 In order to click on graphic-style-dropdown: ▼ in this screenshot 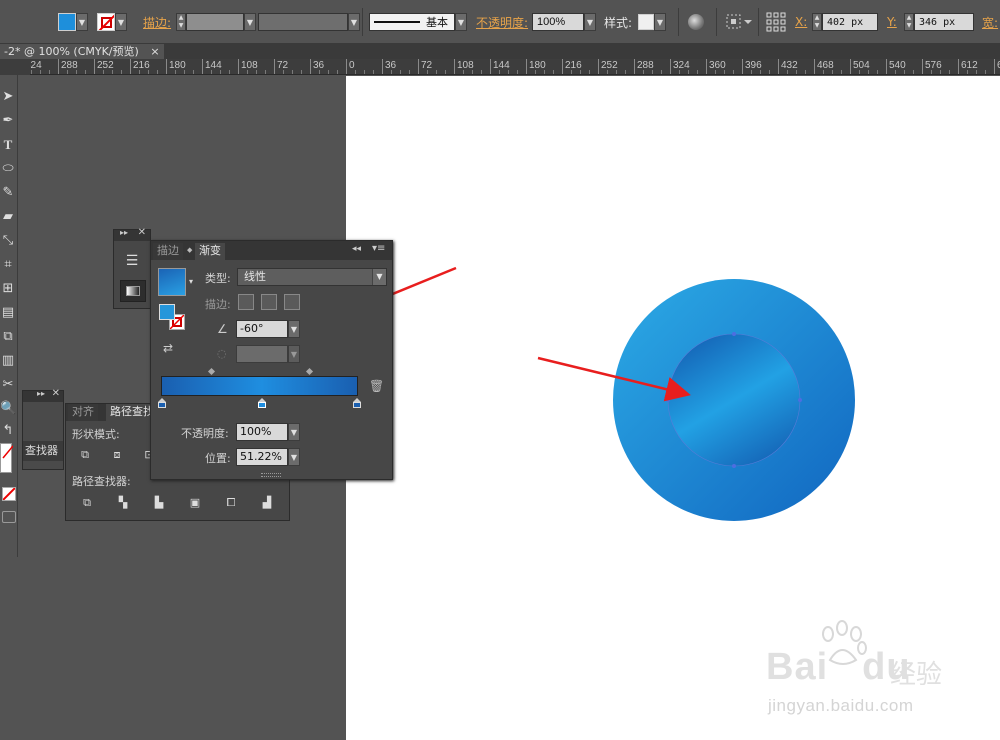, I will do `click(652, 22)`.